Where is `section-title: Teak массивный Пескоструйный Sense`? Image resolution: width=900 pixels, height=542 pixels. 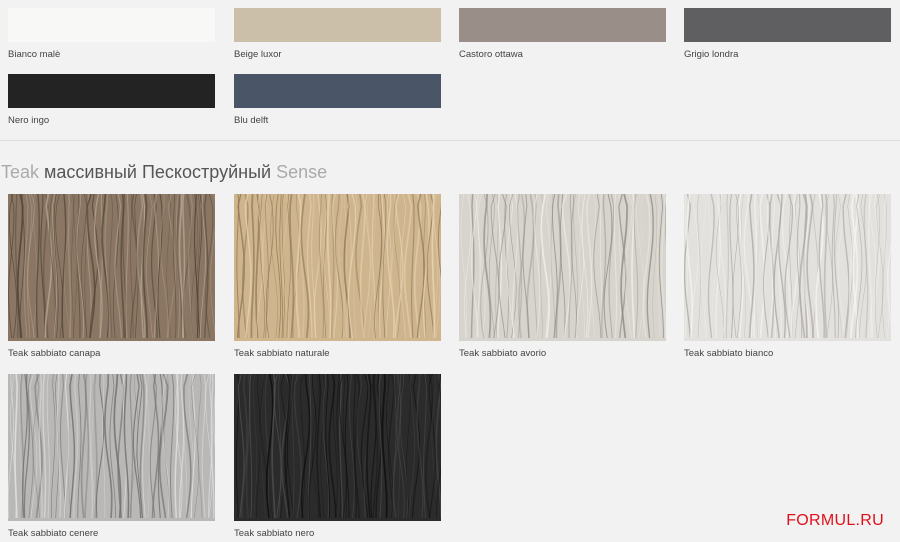
section-title: Teak массивный Пескоструйный Sense is located at coordinates (164, 172).